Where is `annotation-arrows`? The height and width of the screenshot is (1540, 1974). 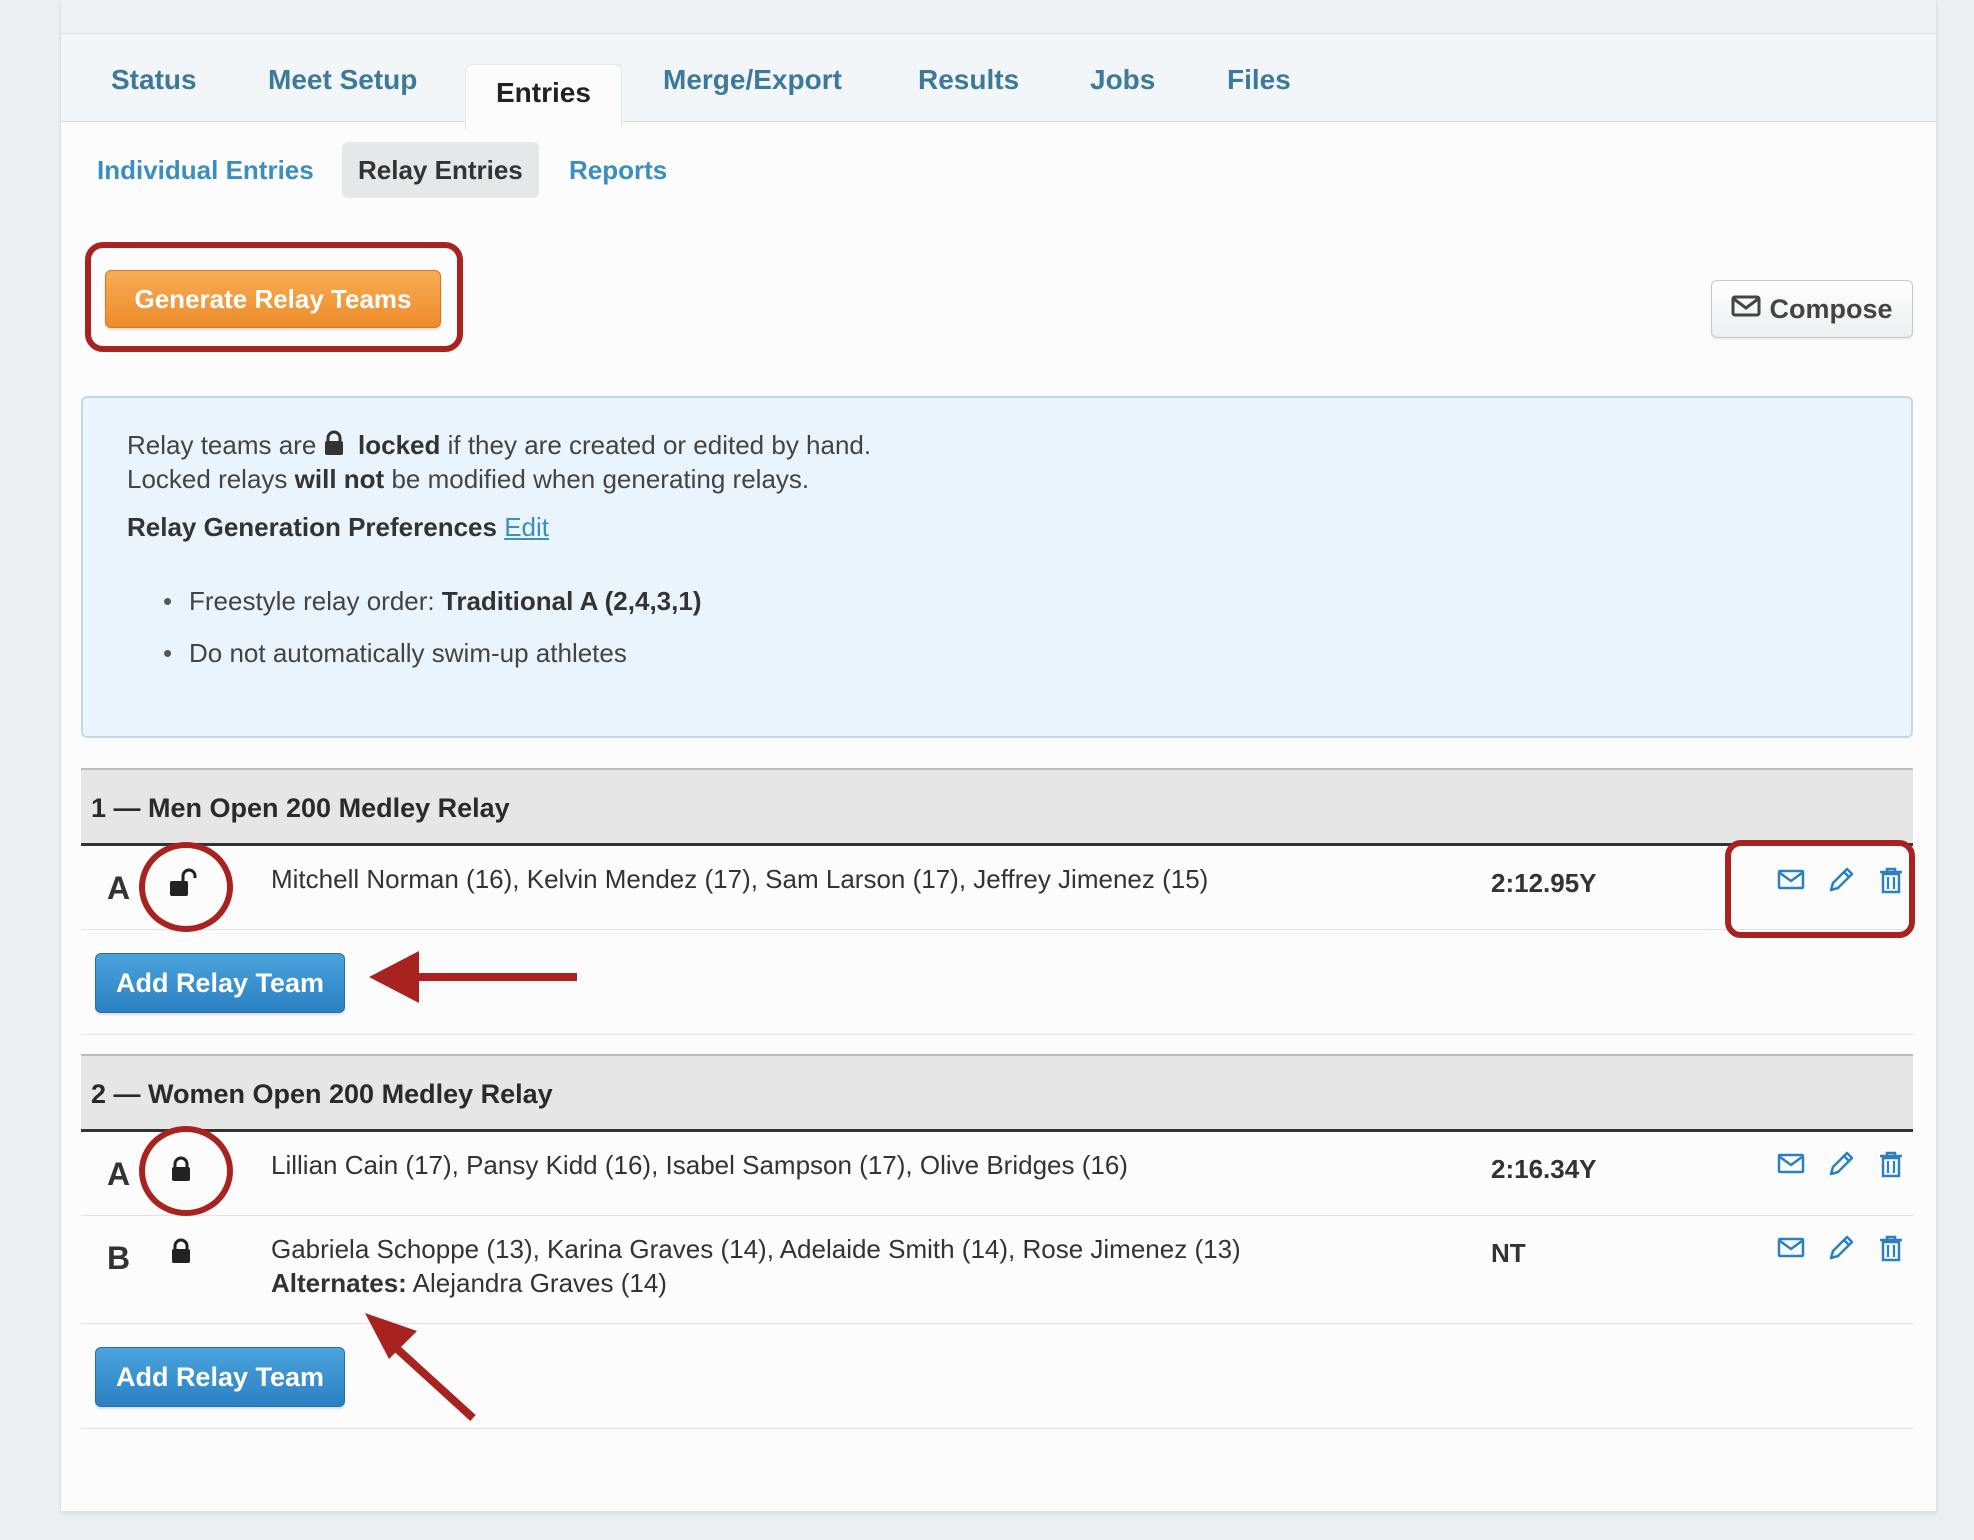
annotation-arrows is located at coordinates (471, 1186).